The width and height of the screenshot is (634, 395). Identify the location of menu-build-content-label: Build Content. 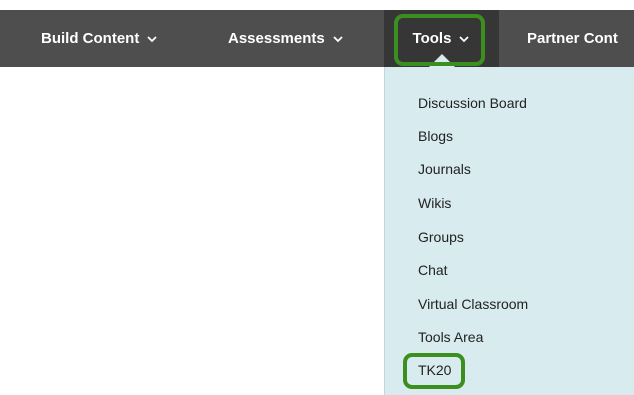
(90, 38).